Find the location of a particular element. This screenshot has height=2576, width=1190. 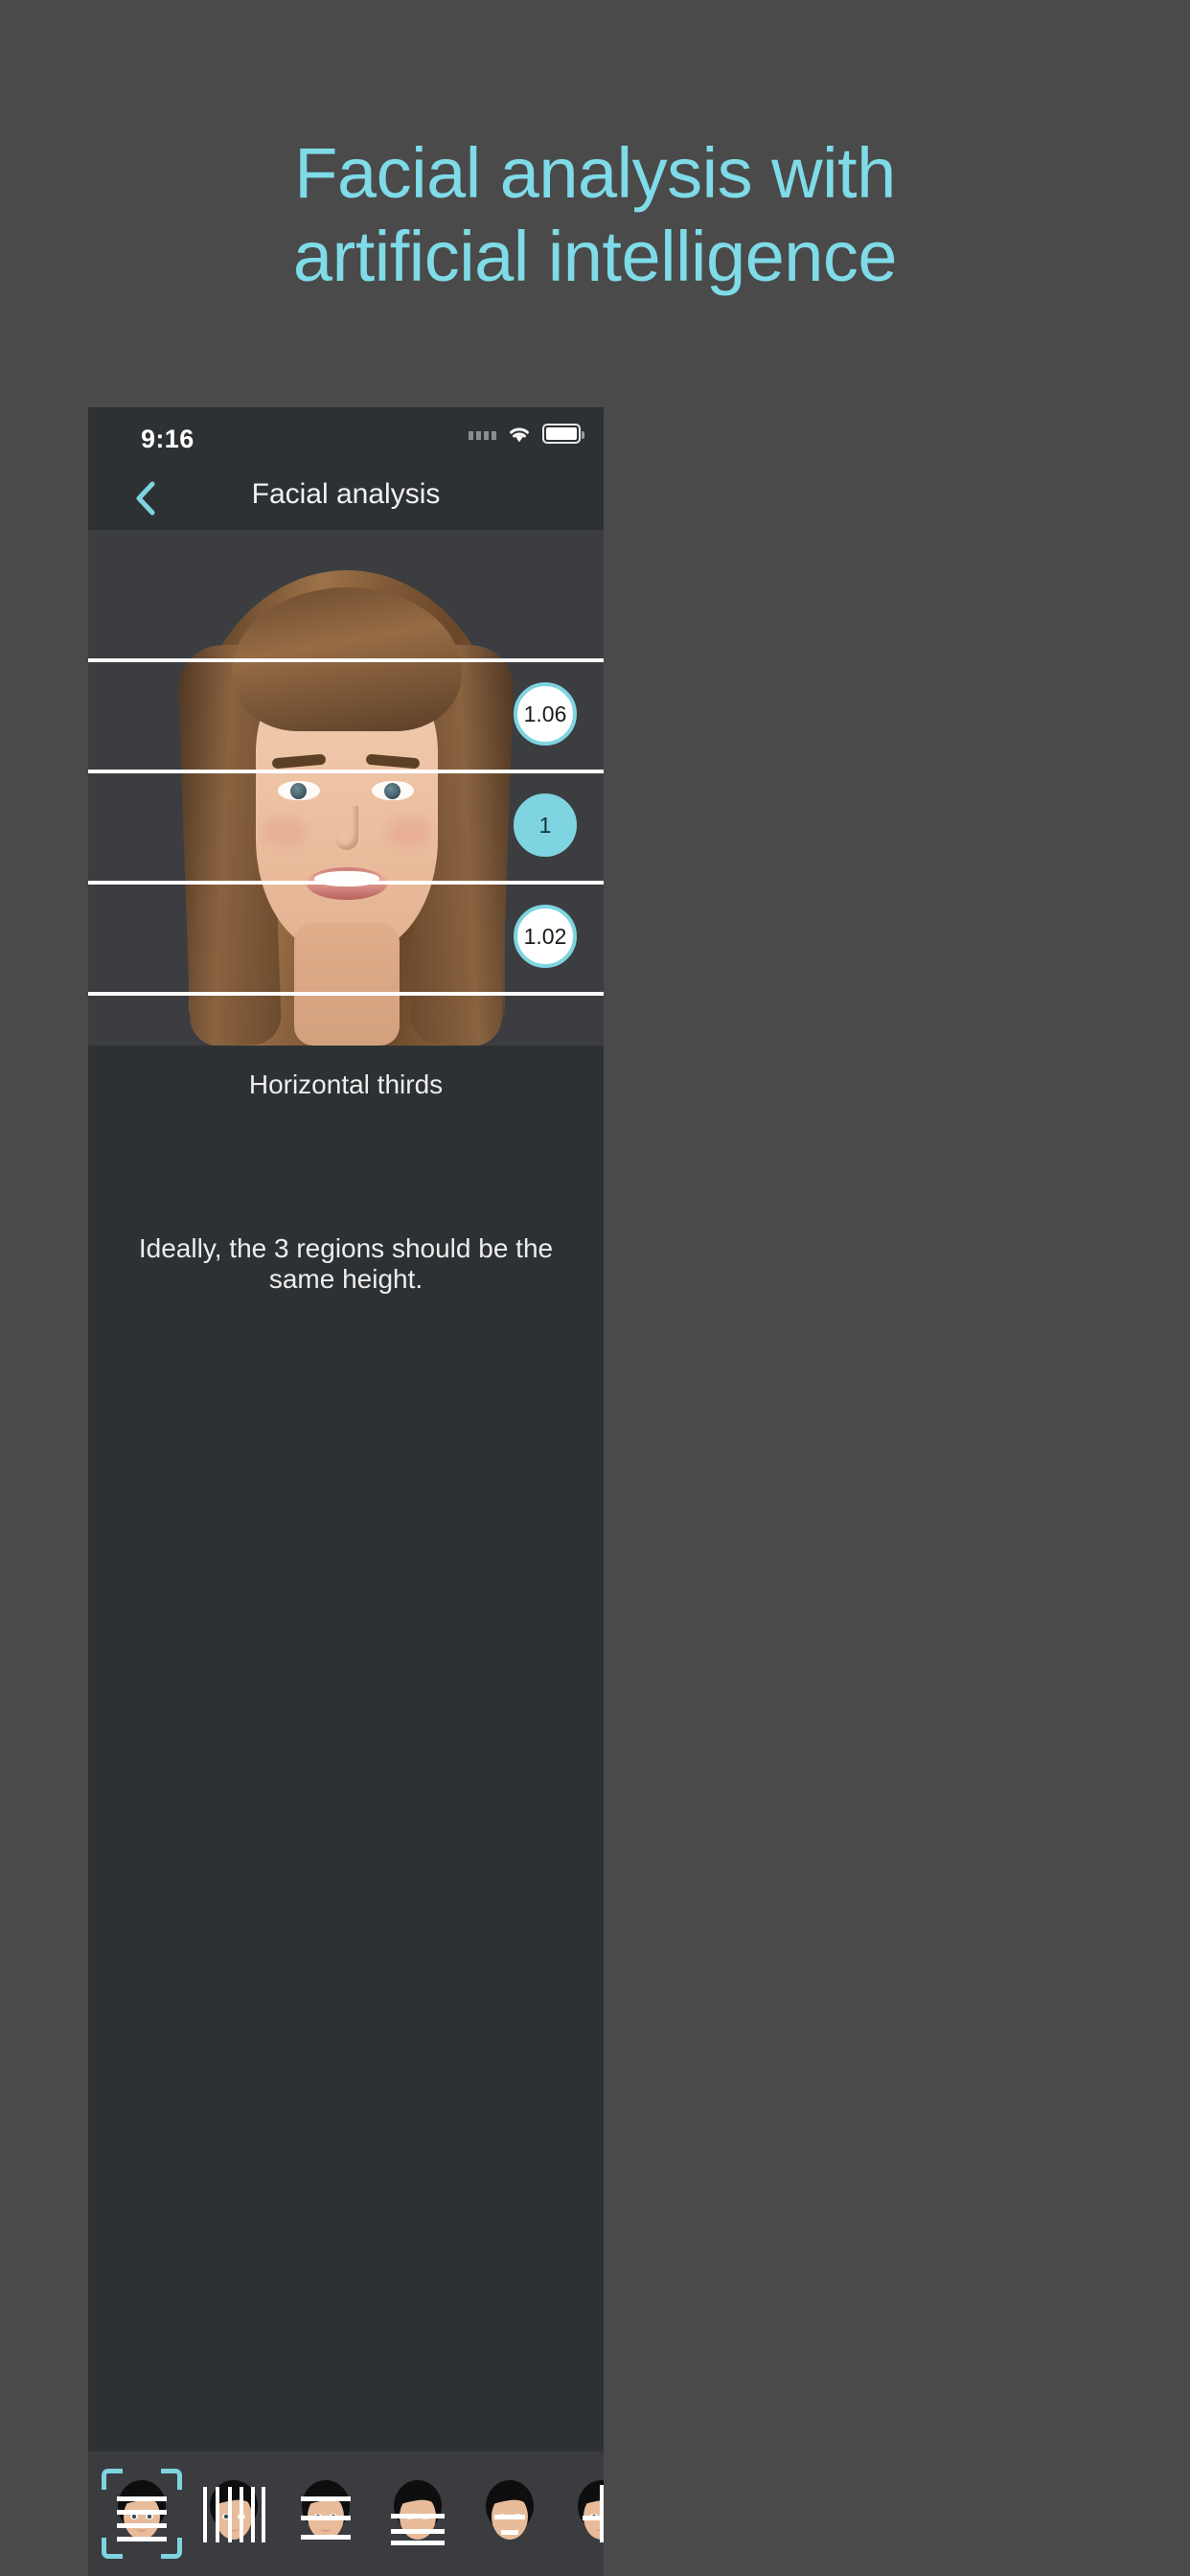

toolbar-item-lower-thirds is located at coordinates (418, 2513).